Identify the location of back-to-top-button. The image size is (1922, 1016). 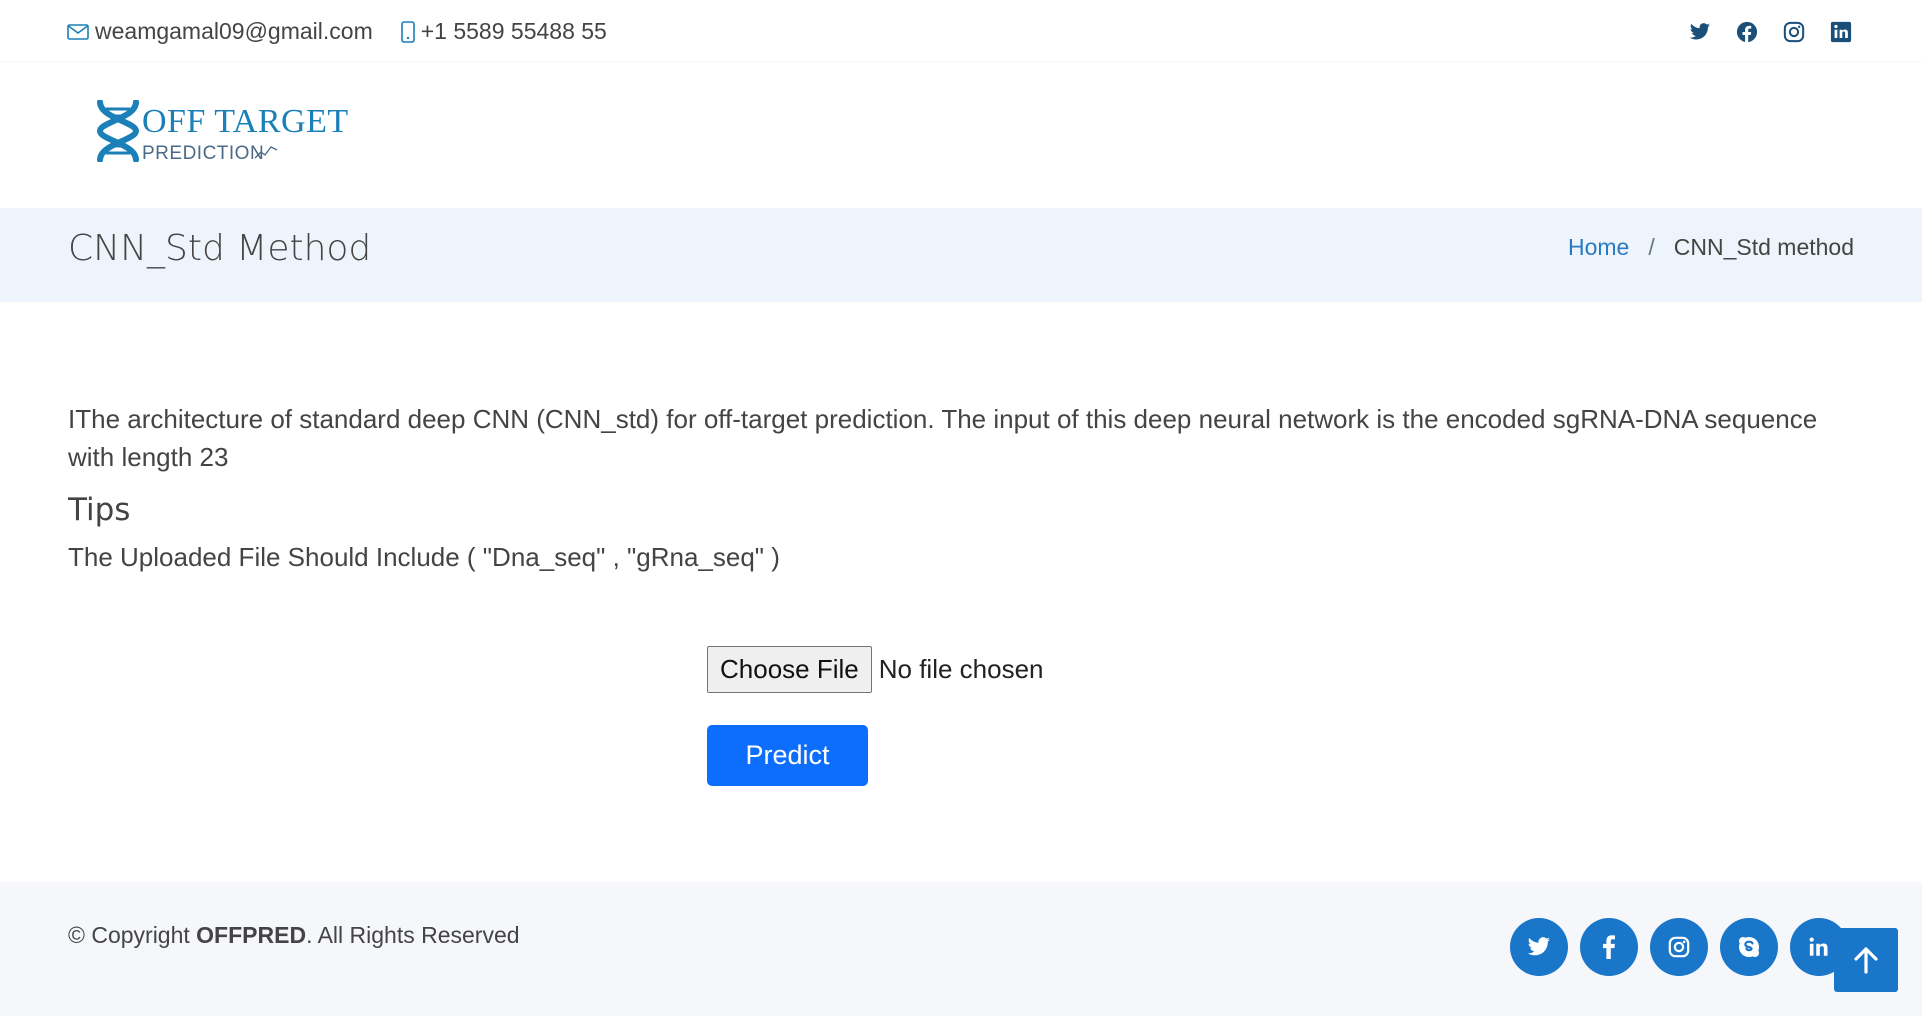
(1866, 960).